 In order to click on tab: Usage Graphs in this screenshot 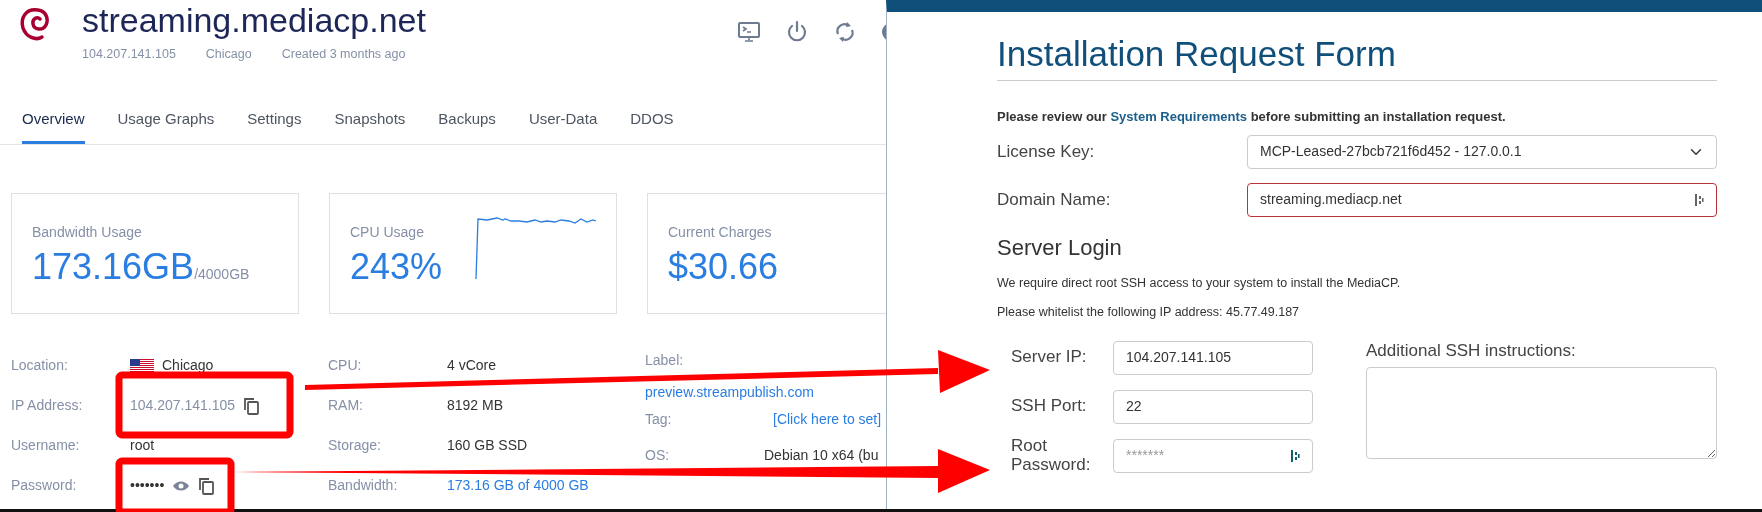, I will do `click(166, 120)`.